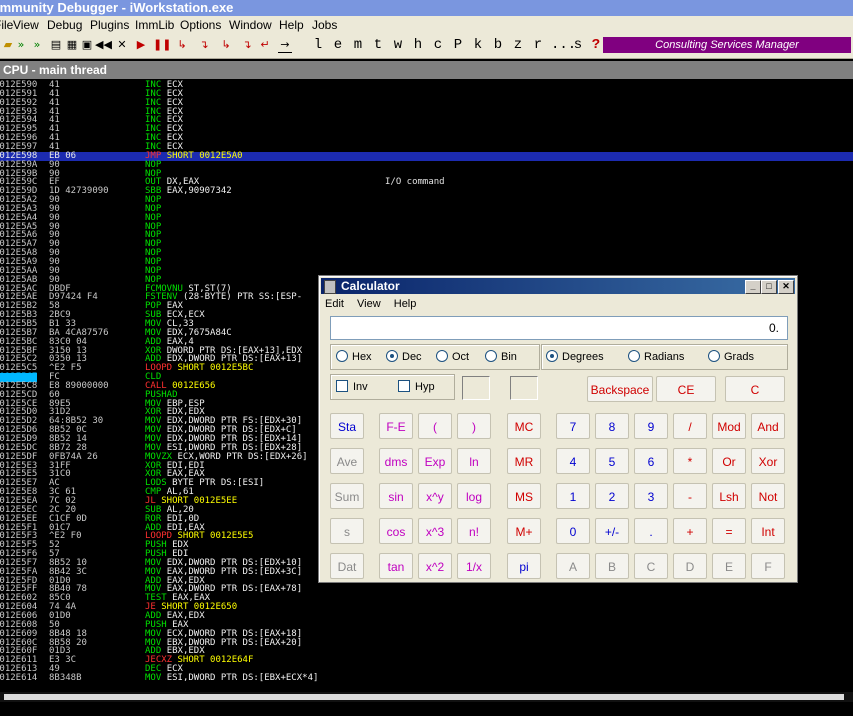  Describe the element at coordinates (426, 607) in the screenshot. I see `disasm-row: 0012E60474 4AJE SHORT 0012E650` at that location.